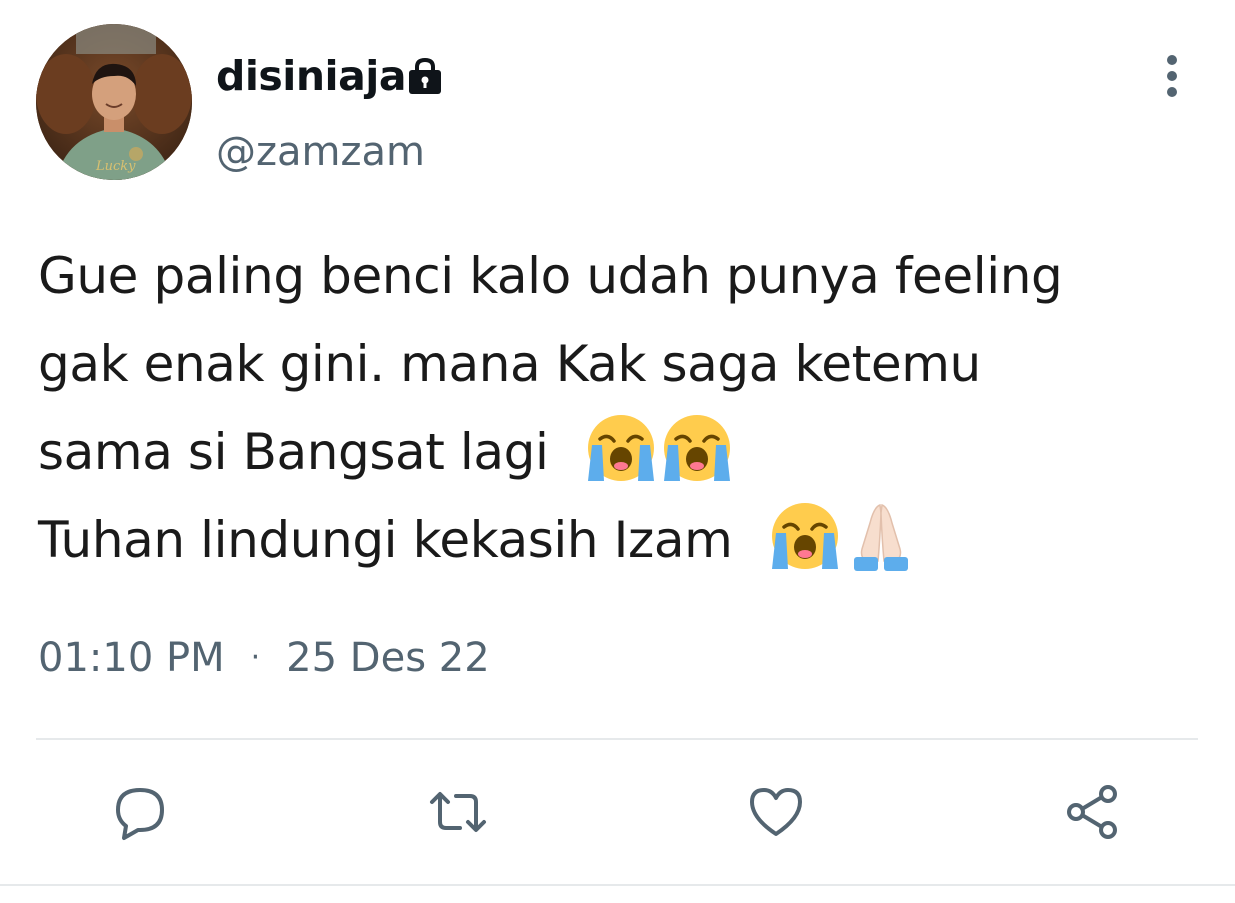 Image resolution: width=1235 pixels, height=903 pixels. I want to click on tweet-line: sama si Bangsat lagi, so click(623, 452).